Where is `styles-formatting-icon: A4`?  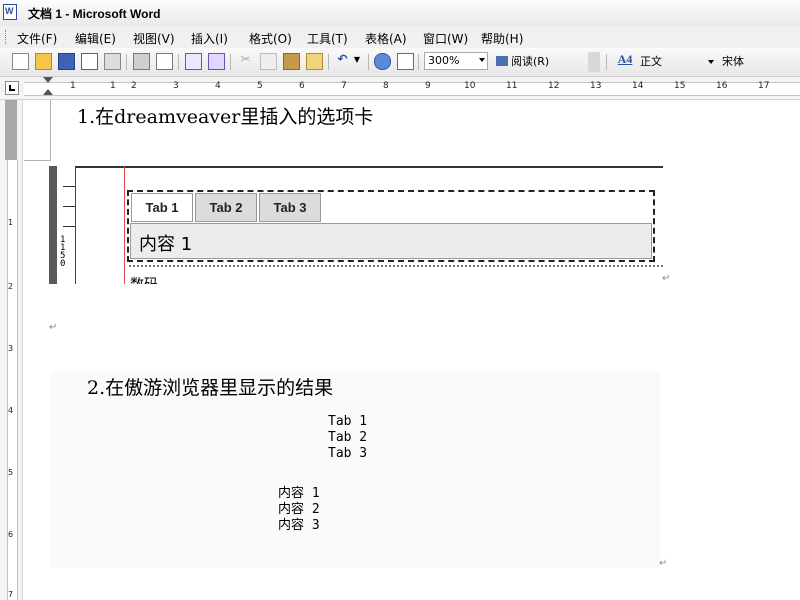
styles-formatting-icon: A4 is located at coordinates (625, 59).